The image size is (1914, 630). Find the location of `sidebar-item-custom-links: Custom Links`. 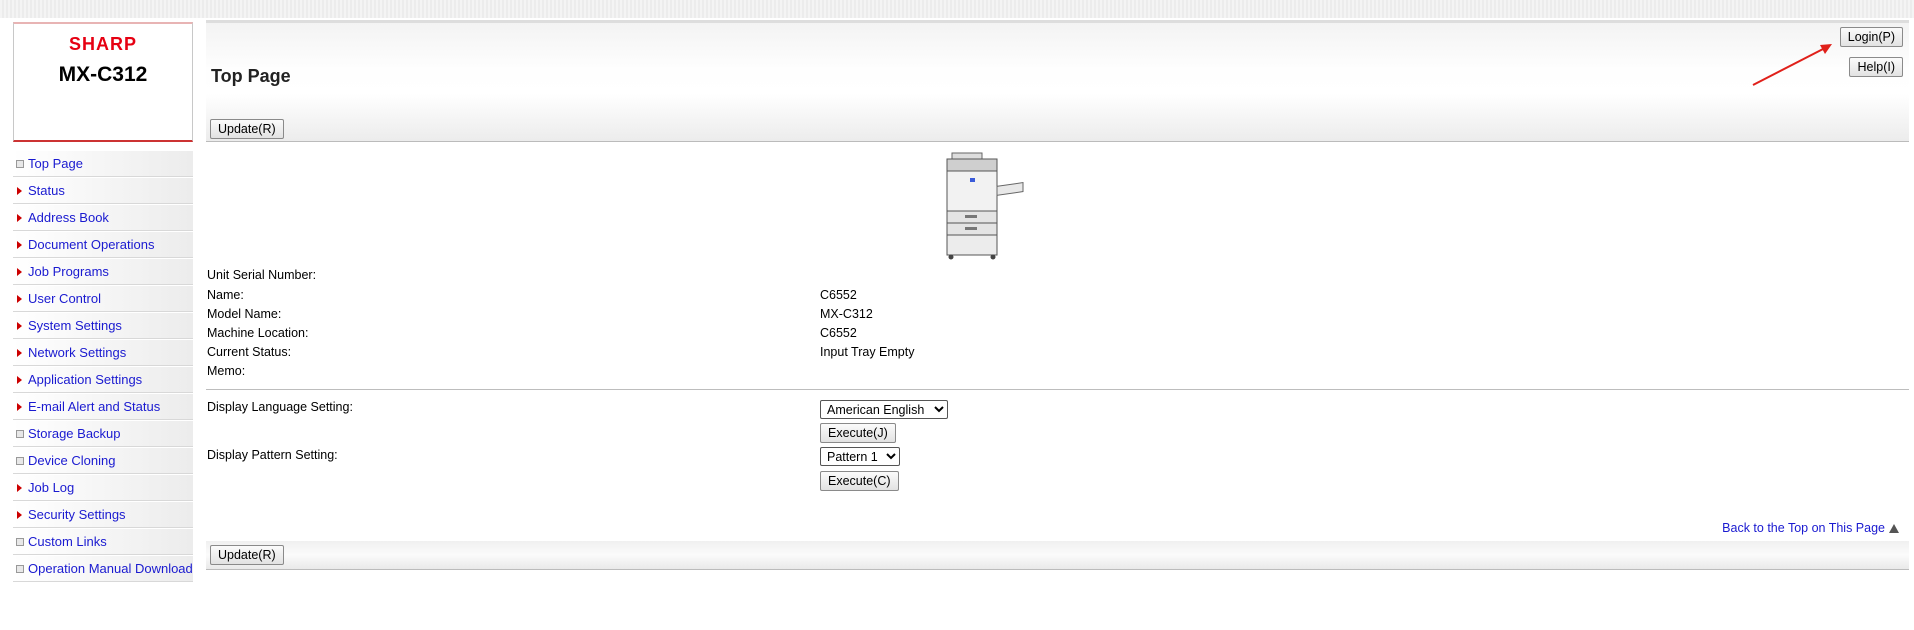

sidebar-item-custom-links: Custom Links is located at coordinates (103, 542).